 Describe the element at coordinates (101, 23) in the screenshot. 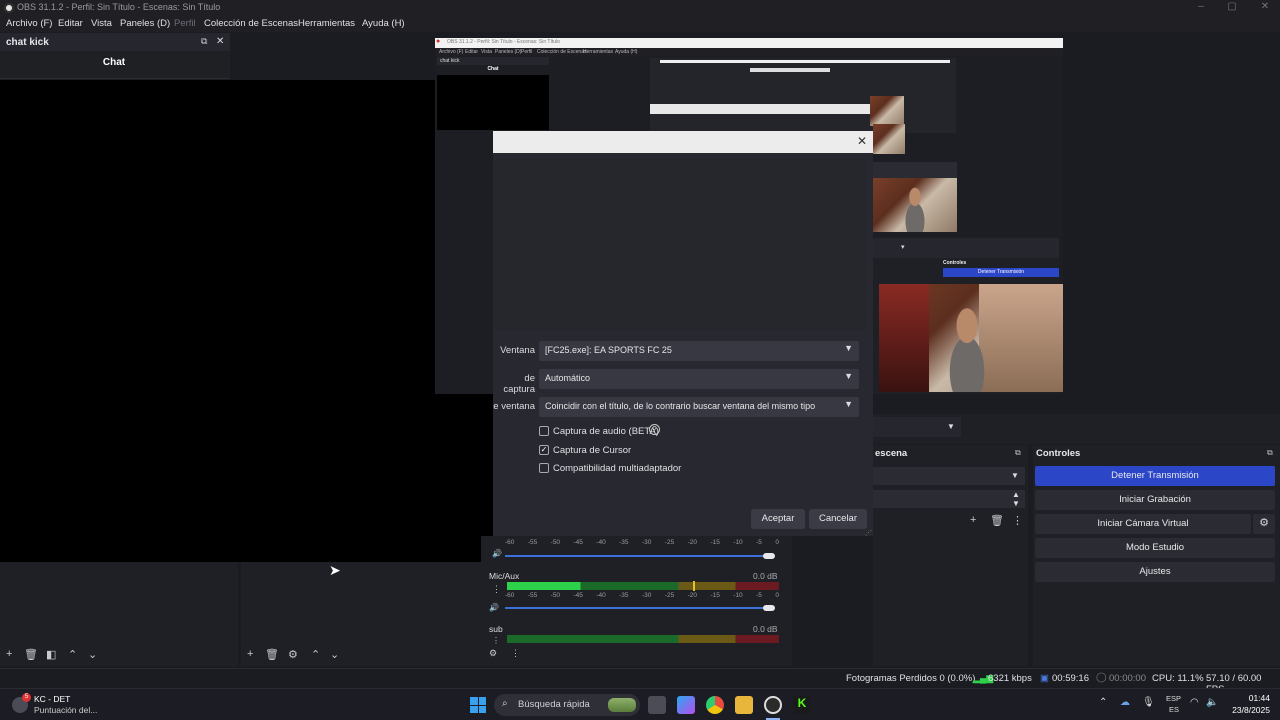

I see `menu-vista: Vista` at that location.